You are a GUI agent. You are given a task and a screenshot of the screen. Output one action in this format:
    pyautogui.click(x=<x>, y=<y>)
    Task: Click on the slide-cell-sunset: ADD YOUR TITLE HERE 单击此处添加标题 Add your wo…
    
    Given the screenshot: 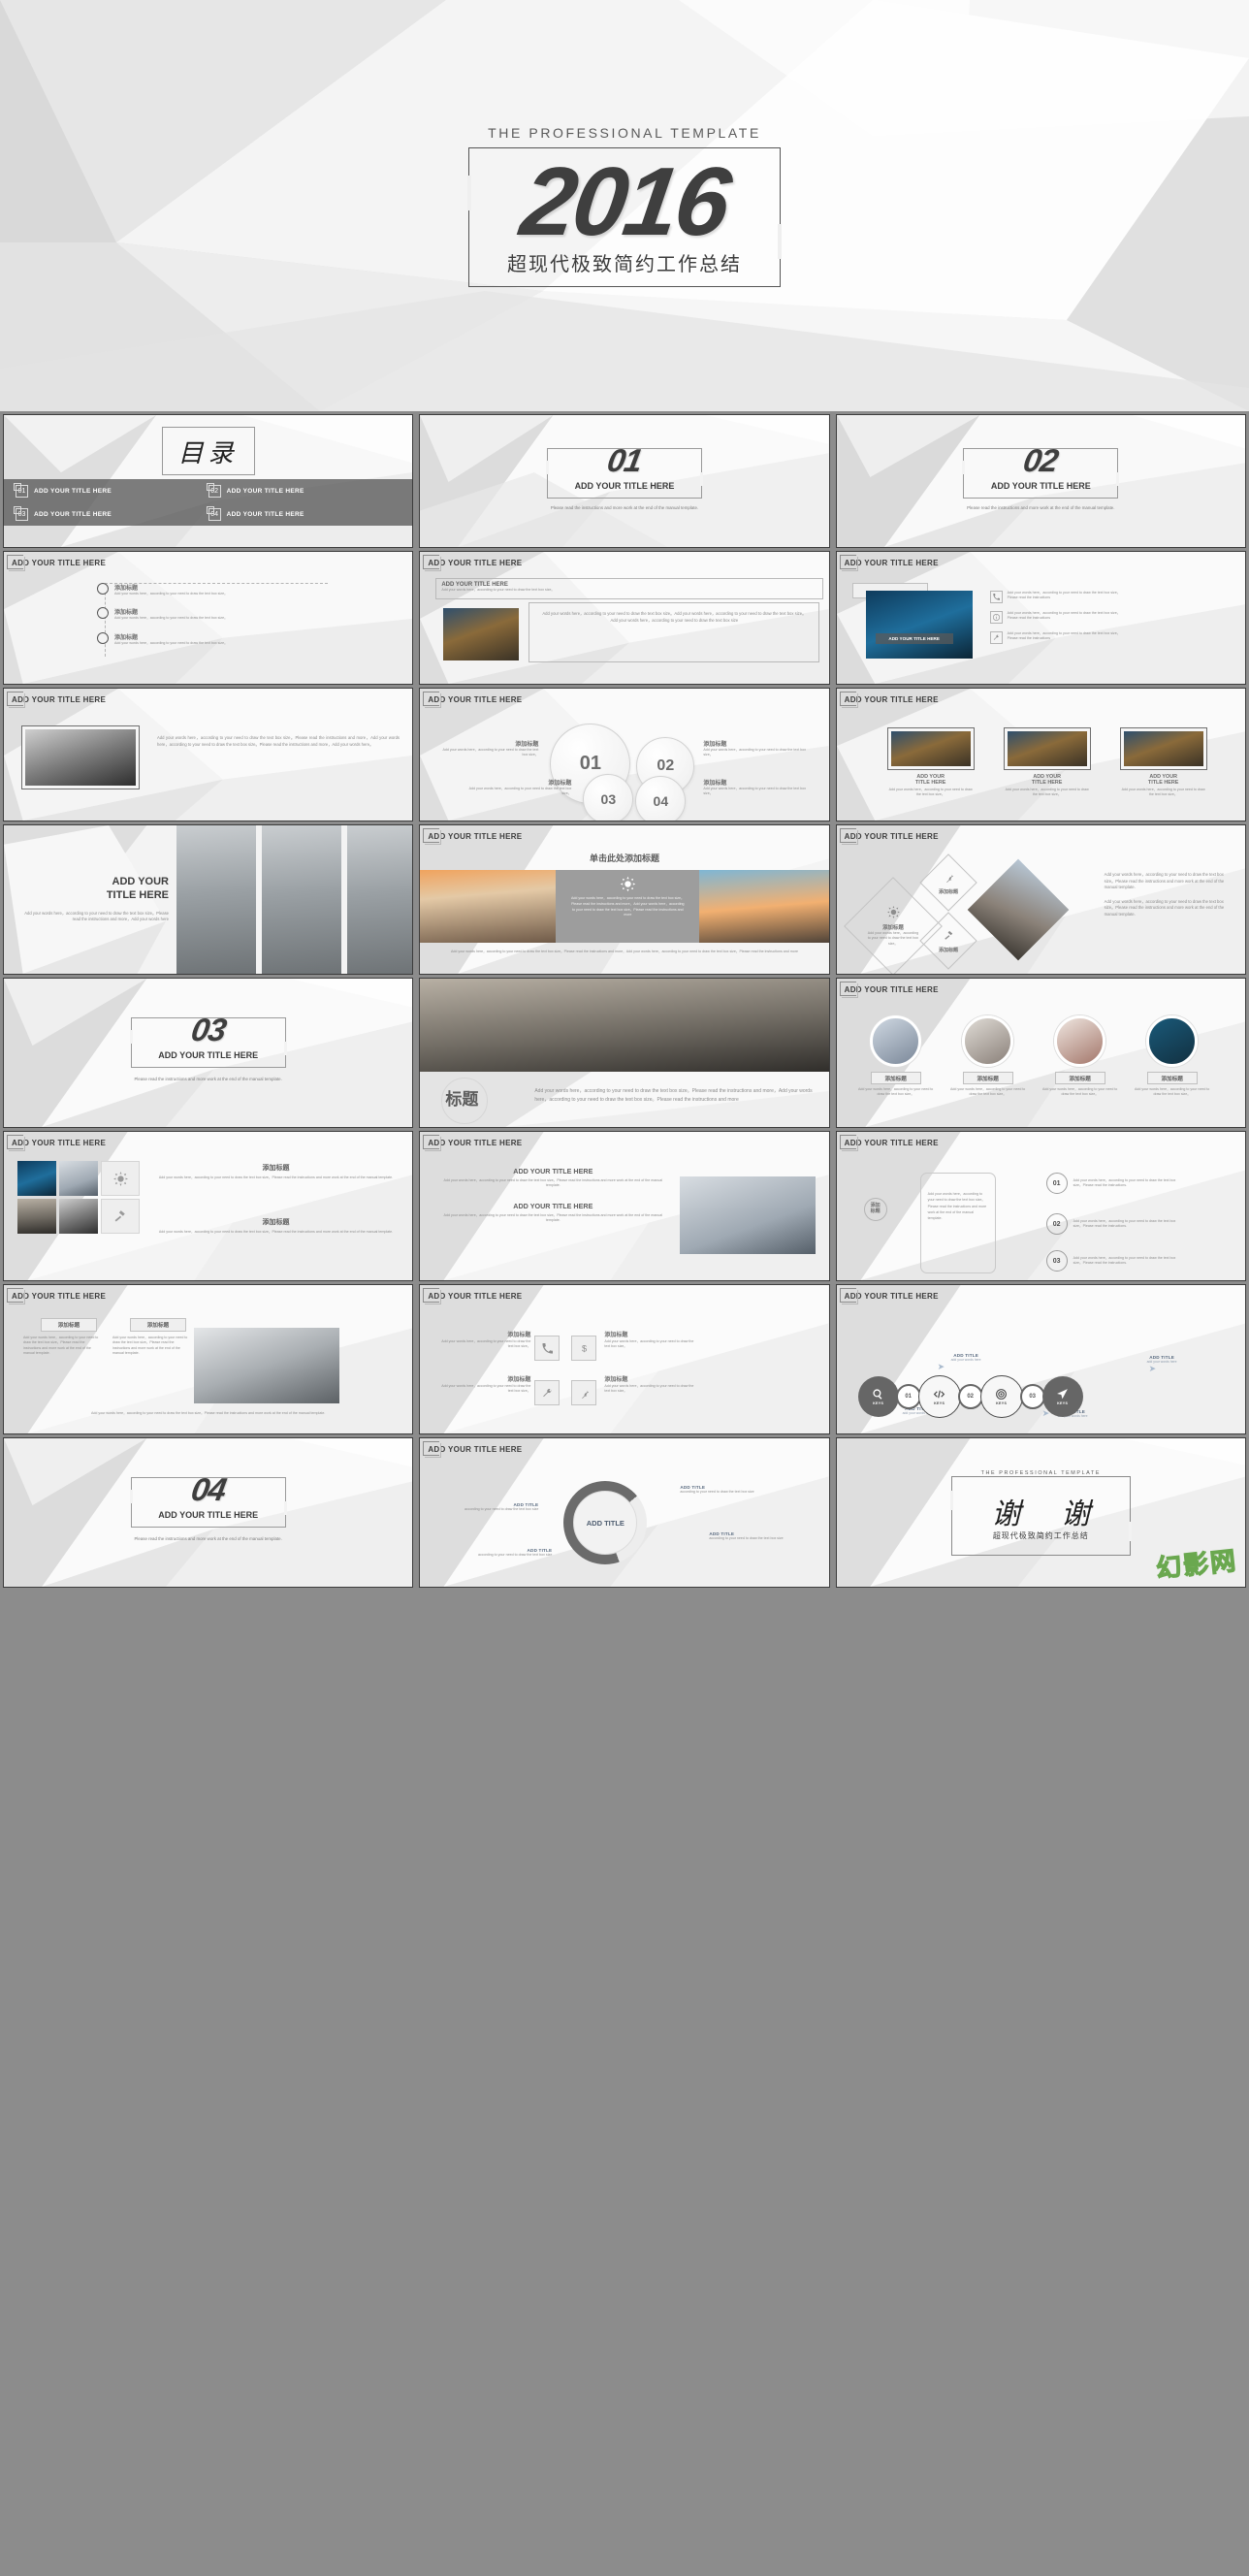 What is the action you would take?
    pyautogui.click(x=624, y=898)
    